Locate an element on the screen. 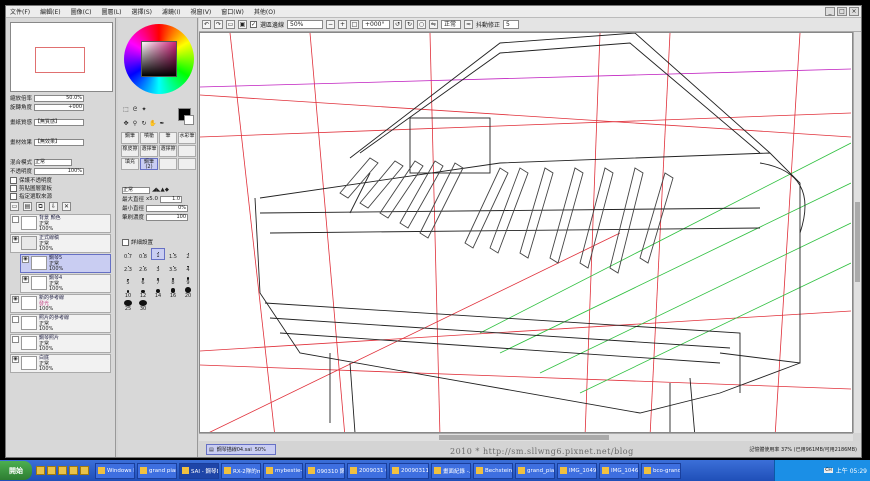  start-button: 開始 is located at coordinates (16, 470).